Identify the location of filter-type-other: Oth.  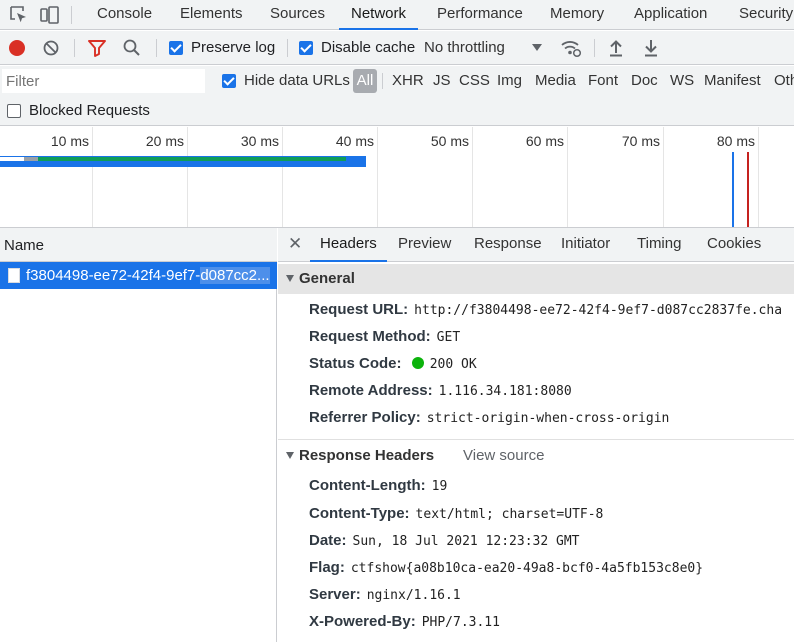
(784, 81).